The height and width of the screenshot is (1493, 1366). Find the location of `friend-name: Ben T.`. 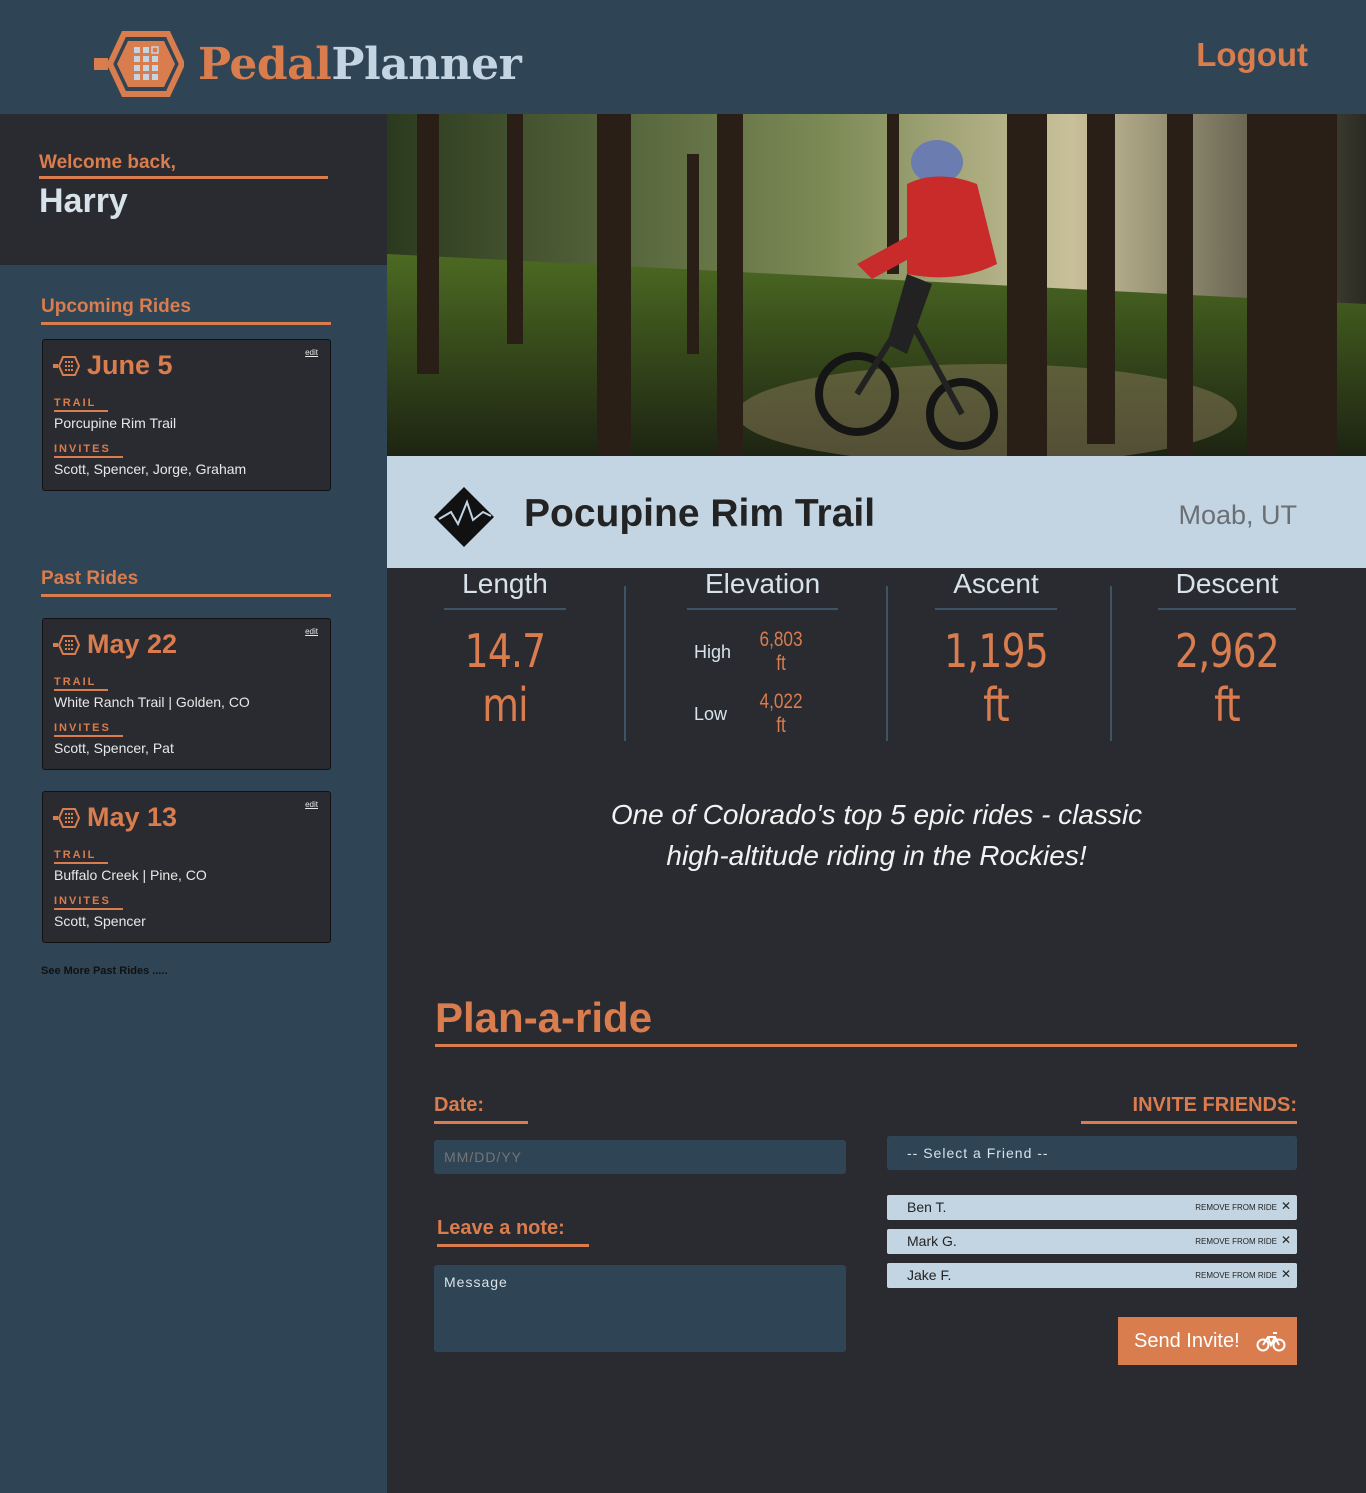

friend-name: Ben T. is located at coordinates (927, 1207).